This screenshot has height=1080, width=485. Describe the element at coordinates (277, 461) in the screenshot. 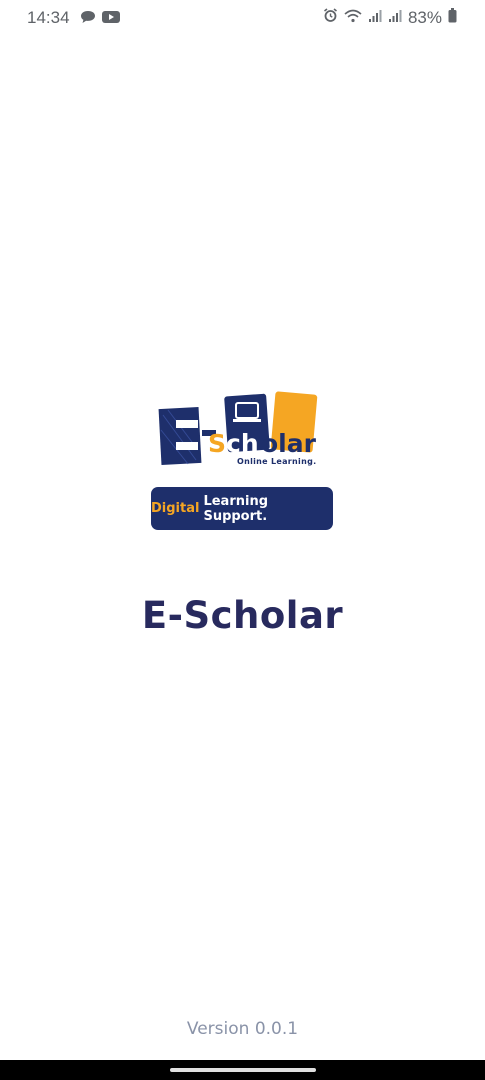

I see `logo-tagline: Online Learning.` at that location.